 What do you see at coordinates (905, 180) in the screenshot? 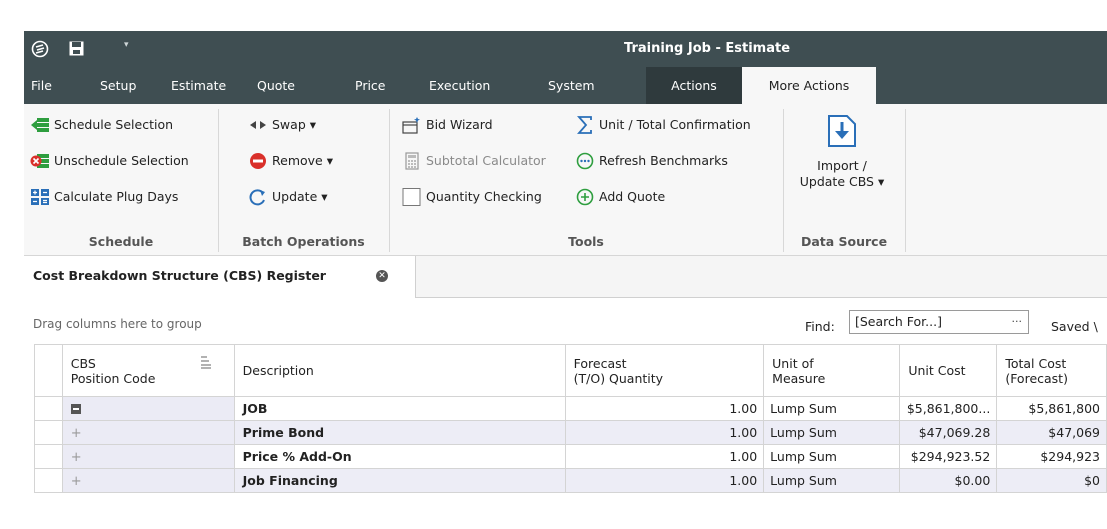
I see `ribbon-separator` at bounding box center [905, 180].